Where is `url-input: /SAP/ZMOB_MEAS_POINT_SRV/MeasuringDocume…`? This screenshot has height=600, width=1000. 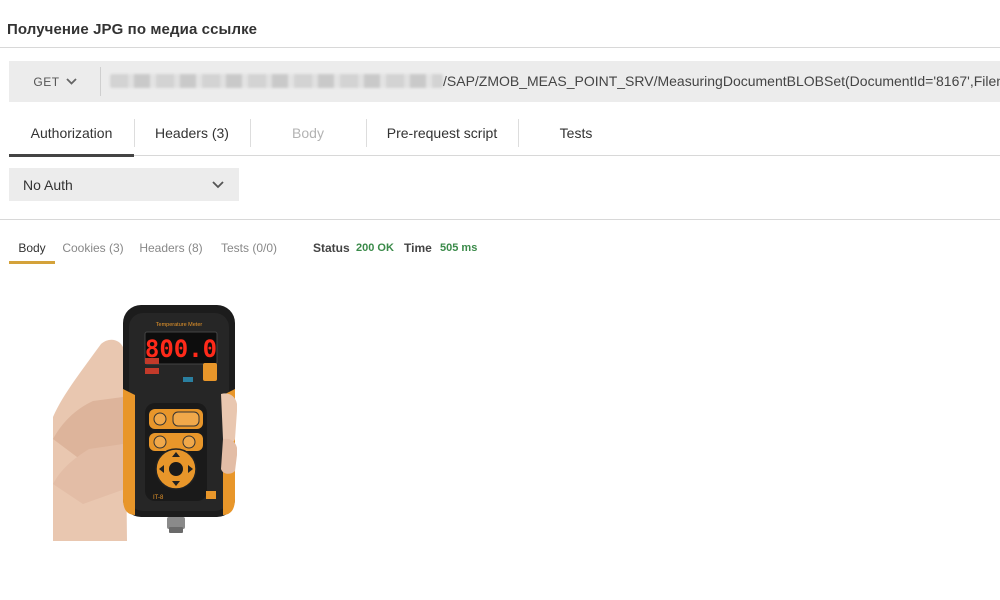 url-input: /SAP/ZMOB_MEAS_POINT_SRV/MeasuringDocume… is located at coordinates (721, 81).